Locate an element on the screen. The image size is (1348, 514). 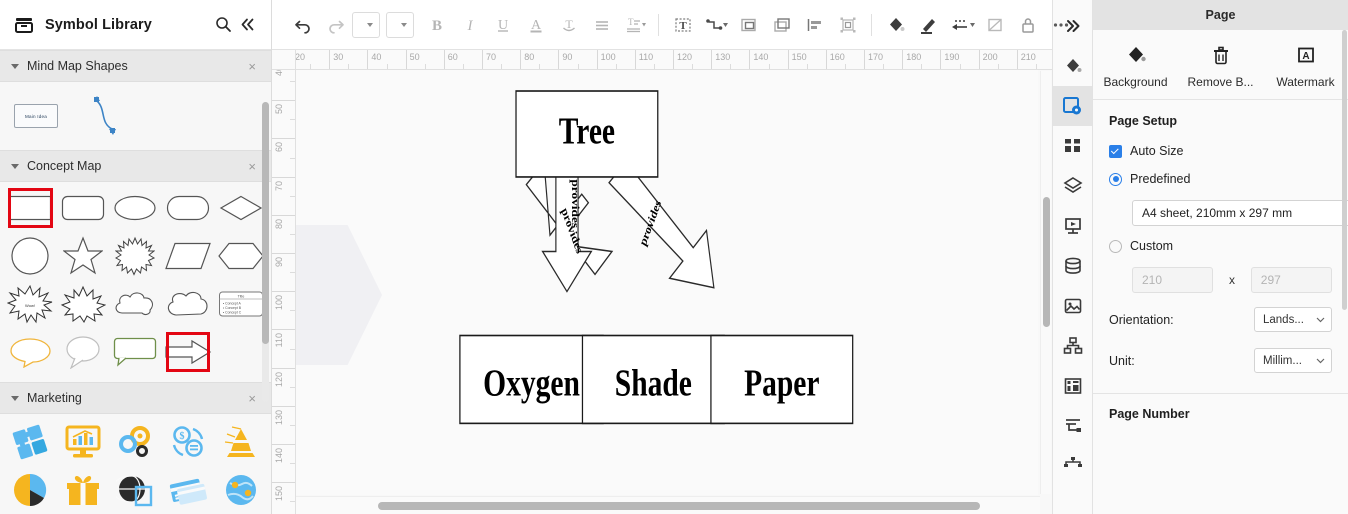
money-exchange-icon: $ is located at coordinates (188, 442).